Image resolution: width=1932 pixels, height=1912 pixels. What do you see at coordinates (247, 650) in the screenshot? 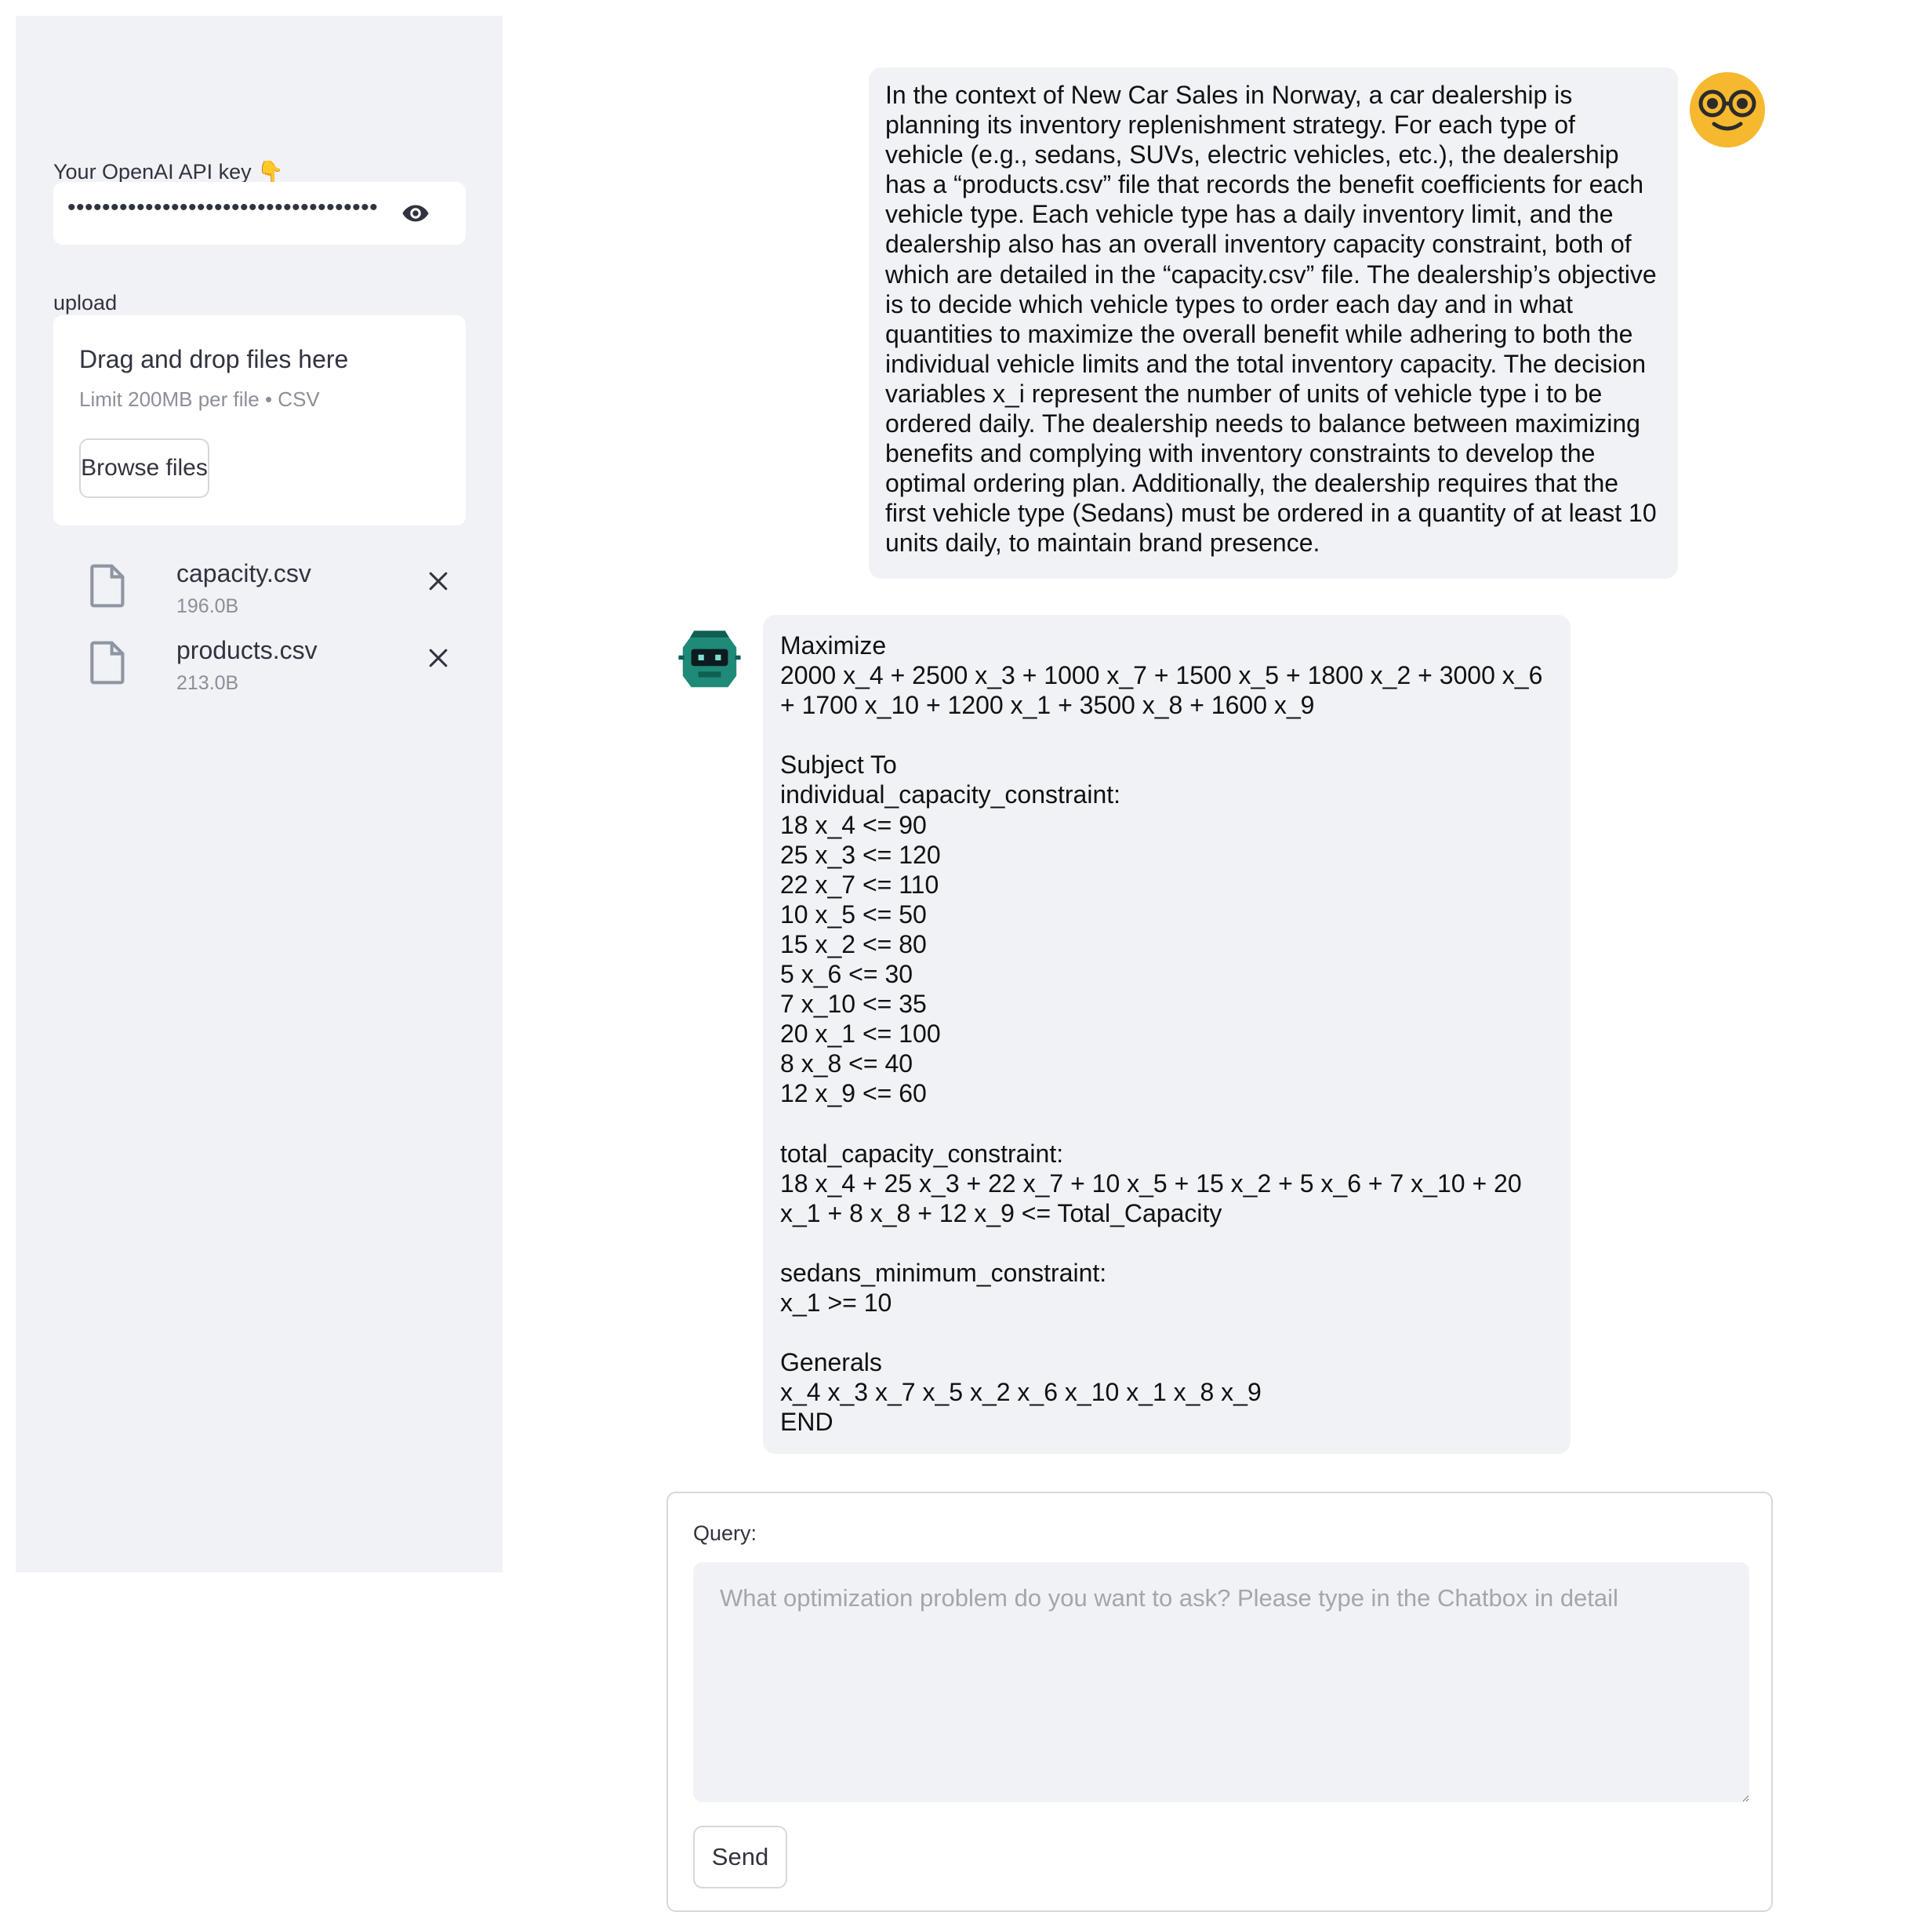
I see `file-name: products.csv` at bounding box center [247, 650].